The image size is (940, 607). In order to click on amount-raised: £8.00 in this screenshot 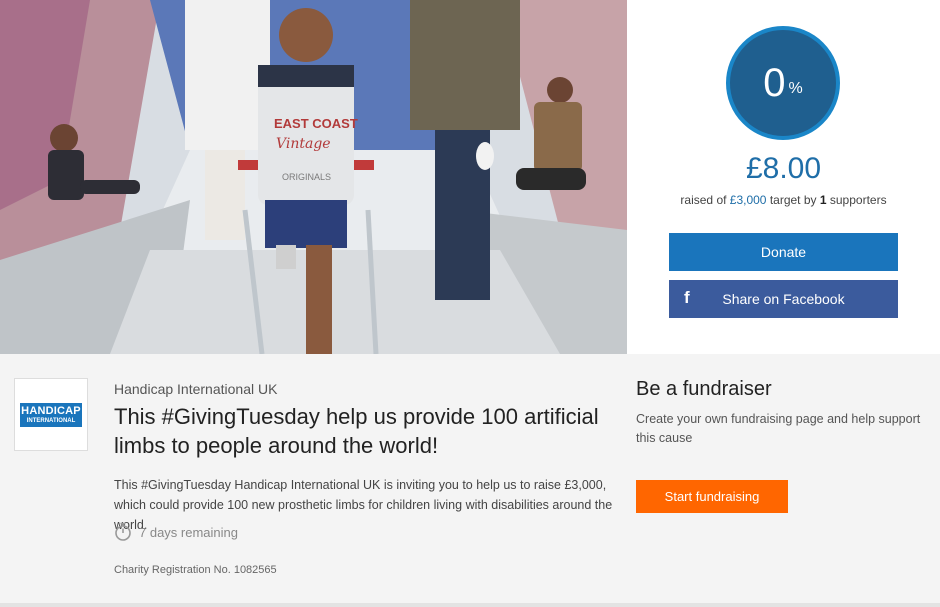, I will do `click(783, 168)`.